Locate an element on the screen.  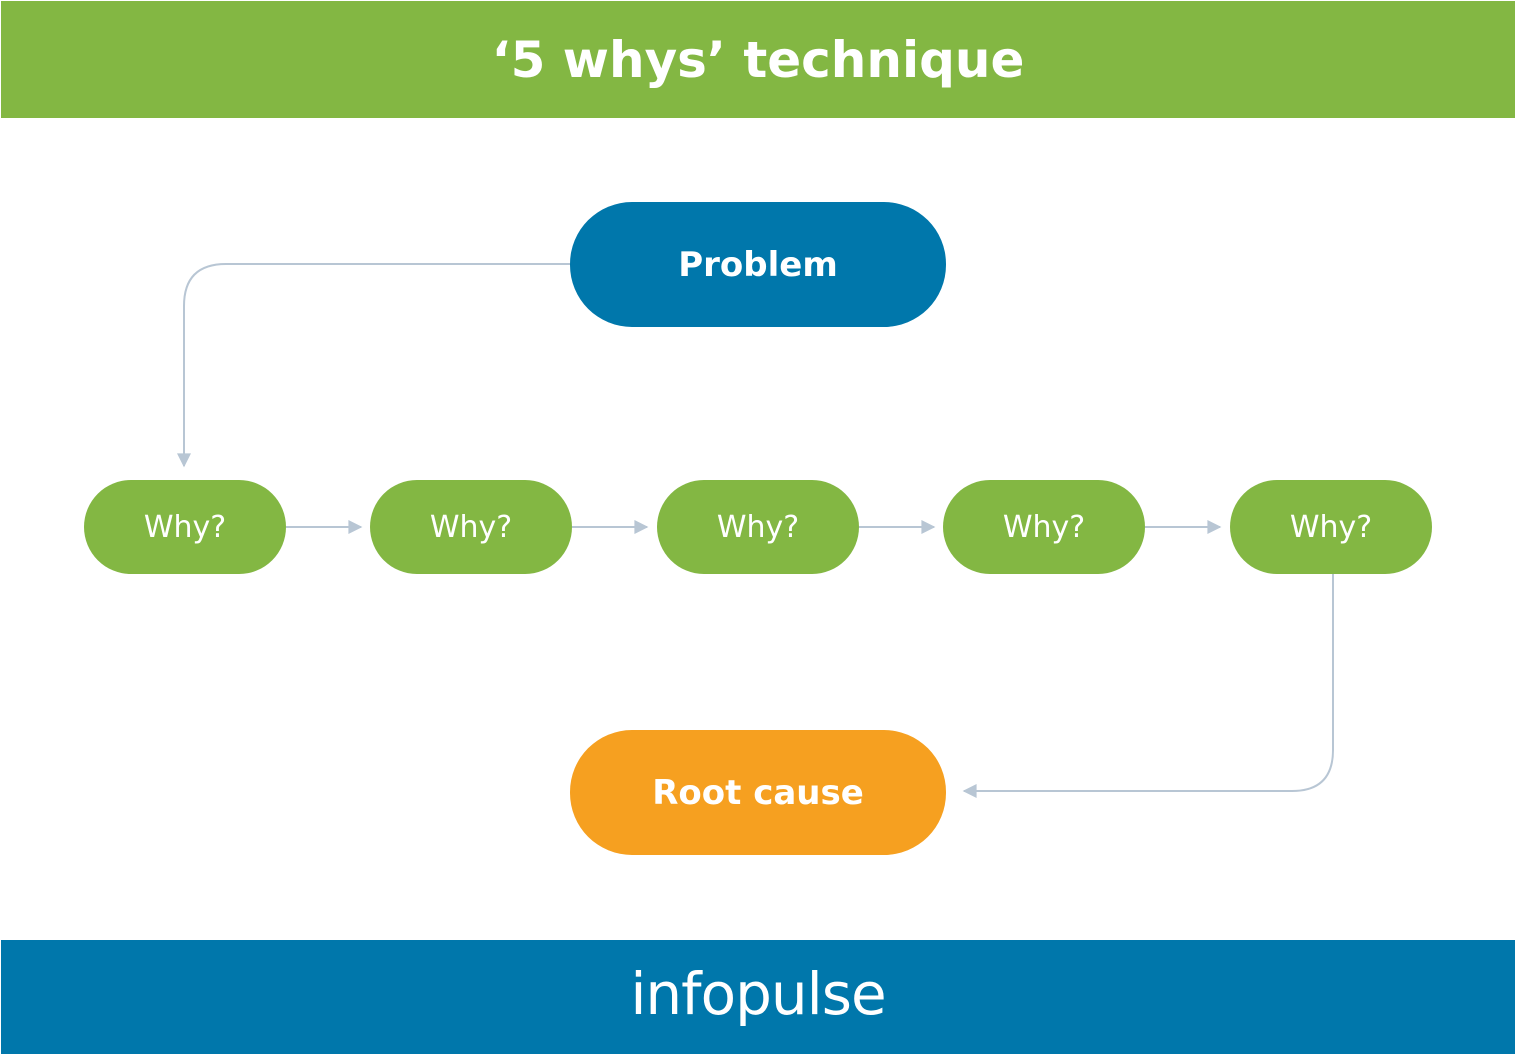
why-node-5: Why? is located at coordinates (1331, 527).